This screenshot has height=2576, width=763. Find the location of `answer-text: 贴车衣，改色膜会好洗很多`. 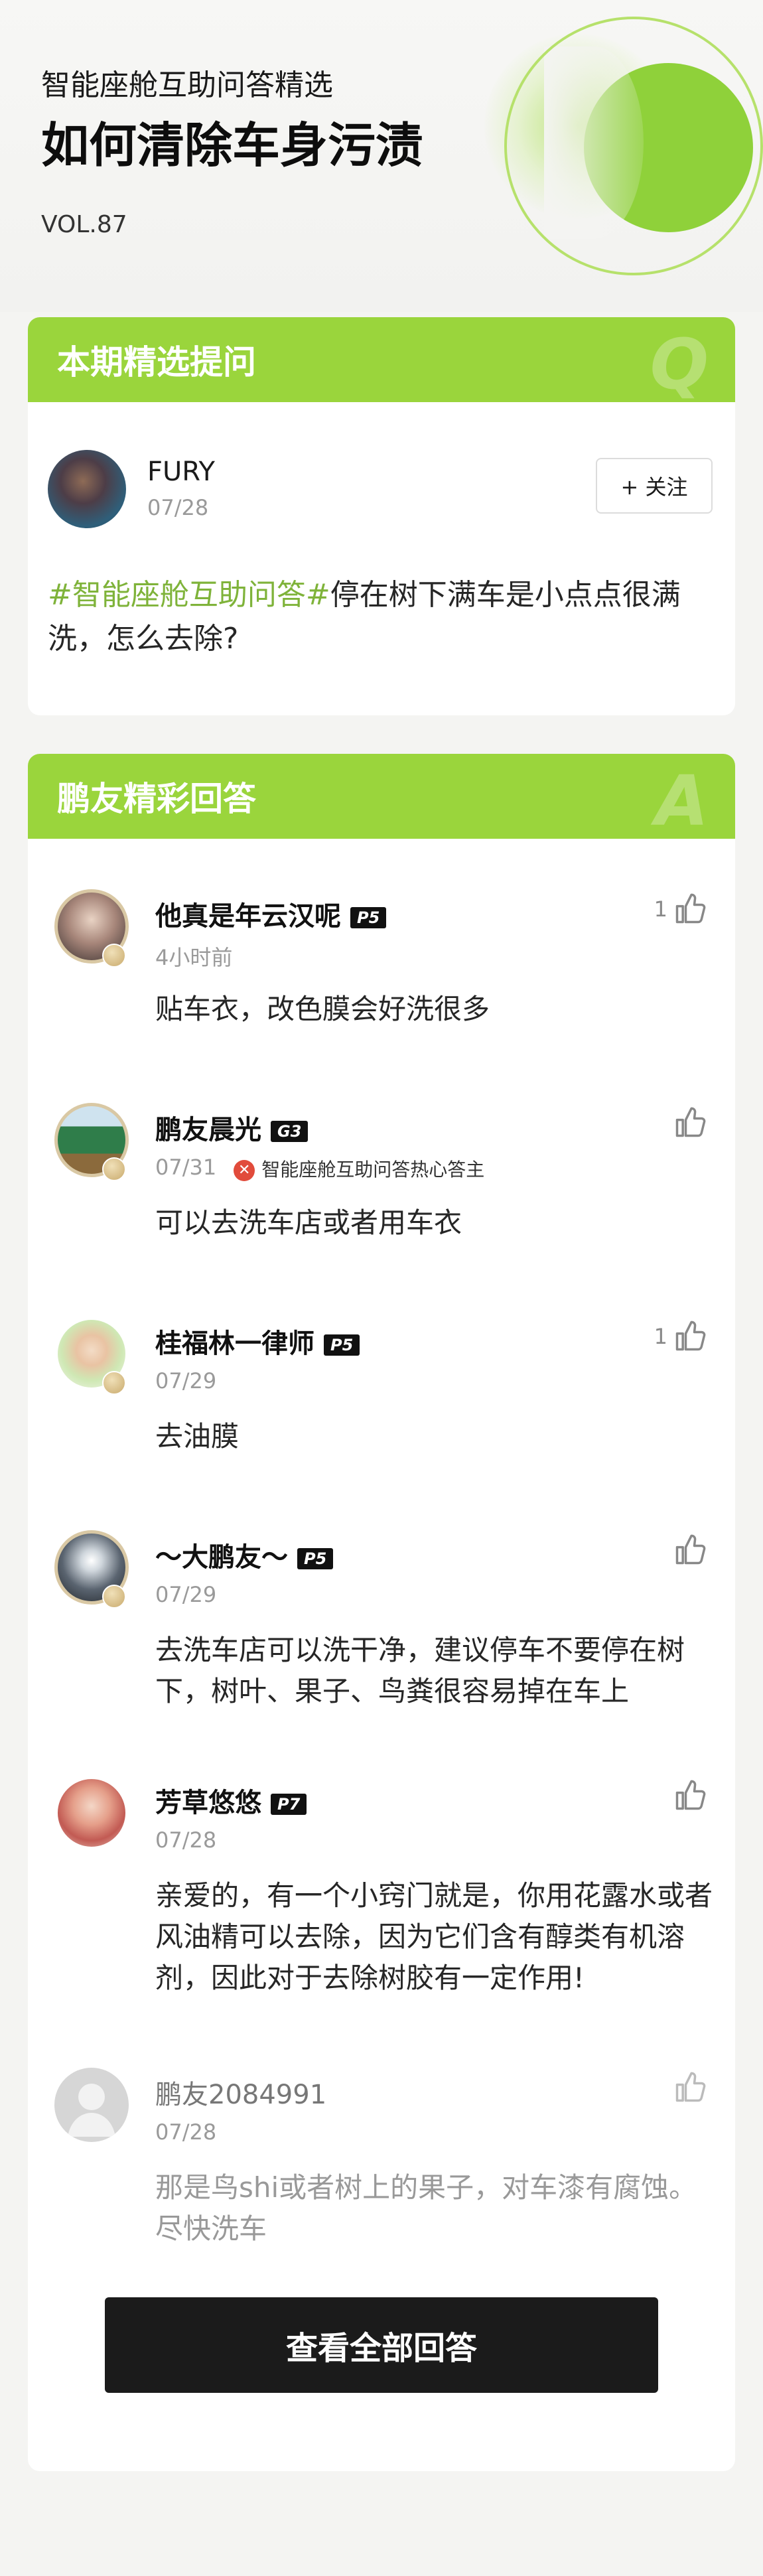

answer-text: 贴车衣，改色膜会好洗很多 is located at coordinates (322, 1009).